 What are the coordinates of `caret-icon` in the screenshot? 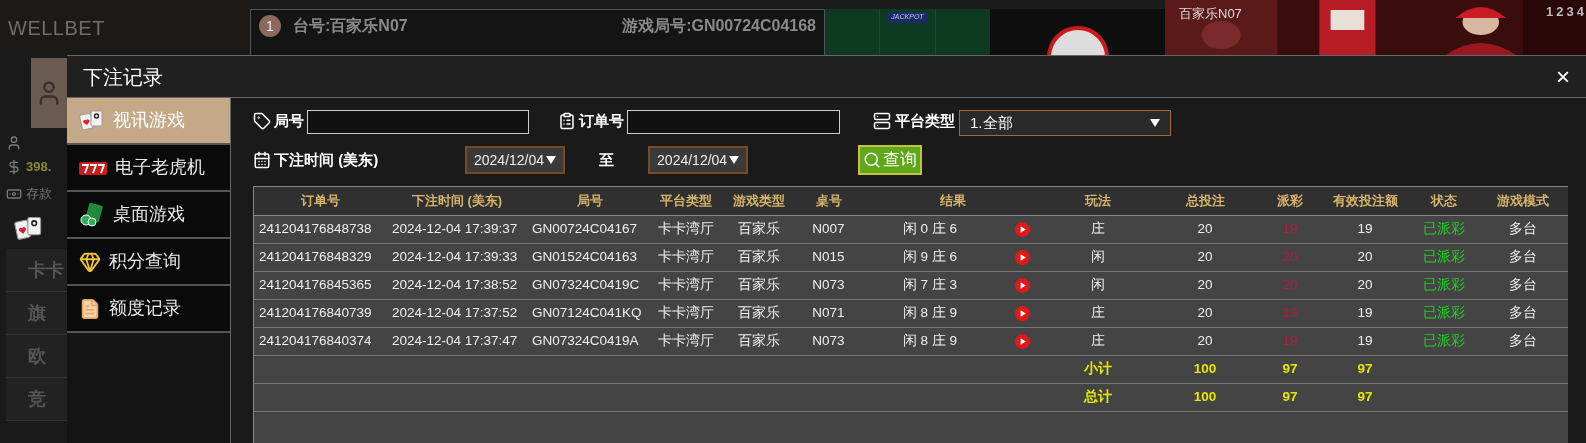 It's located at (1155, 123).